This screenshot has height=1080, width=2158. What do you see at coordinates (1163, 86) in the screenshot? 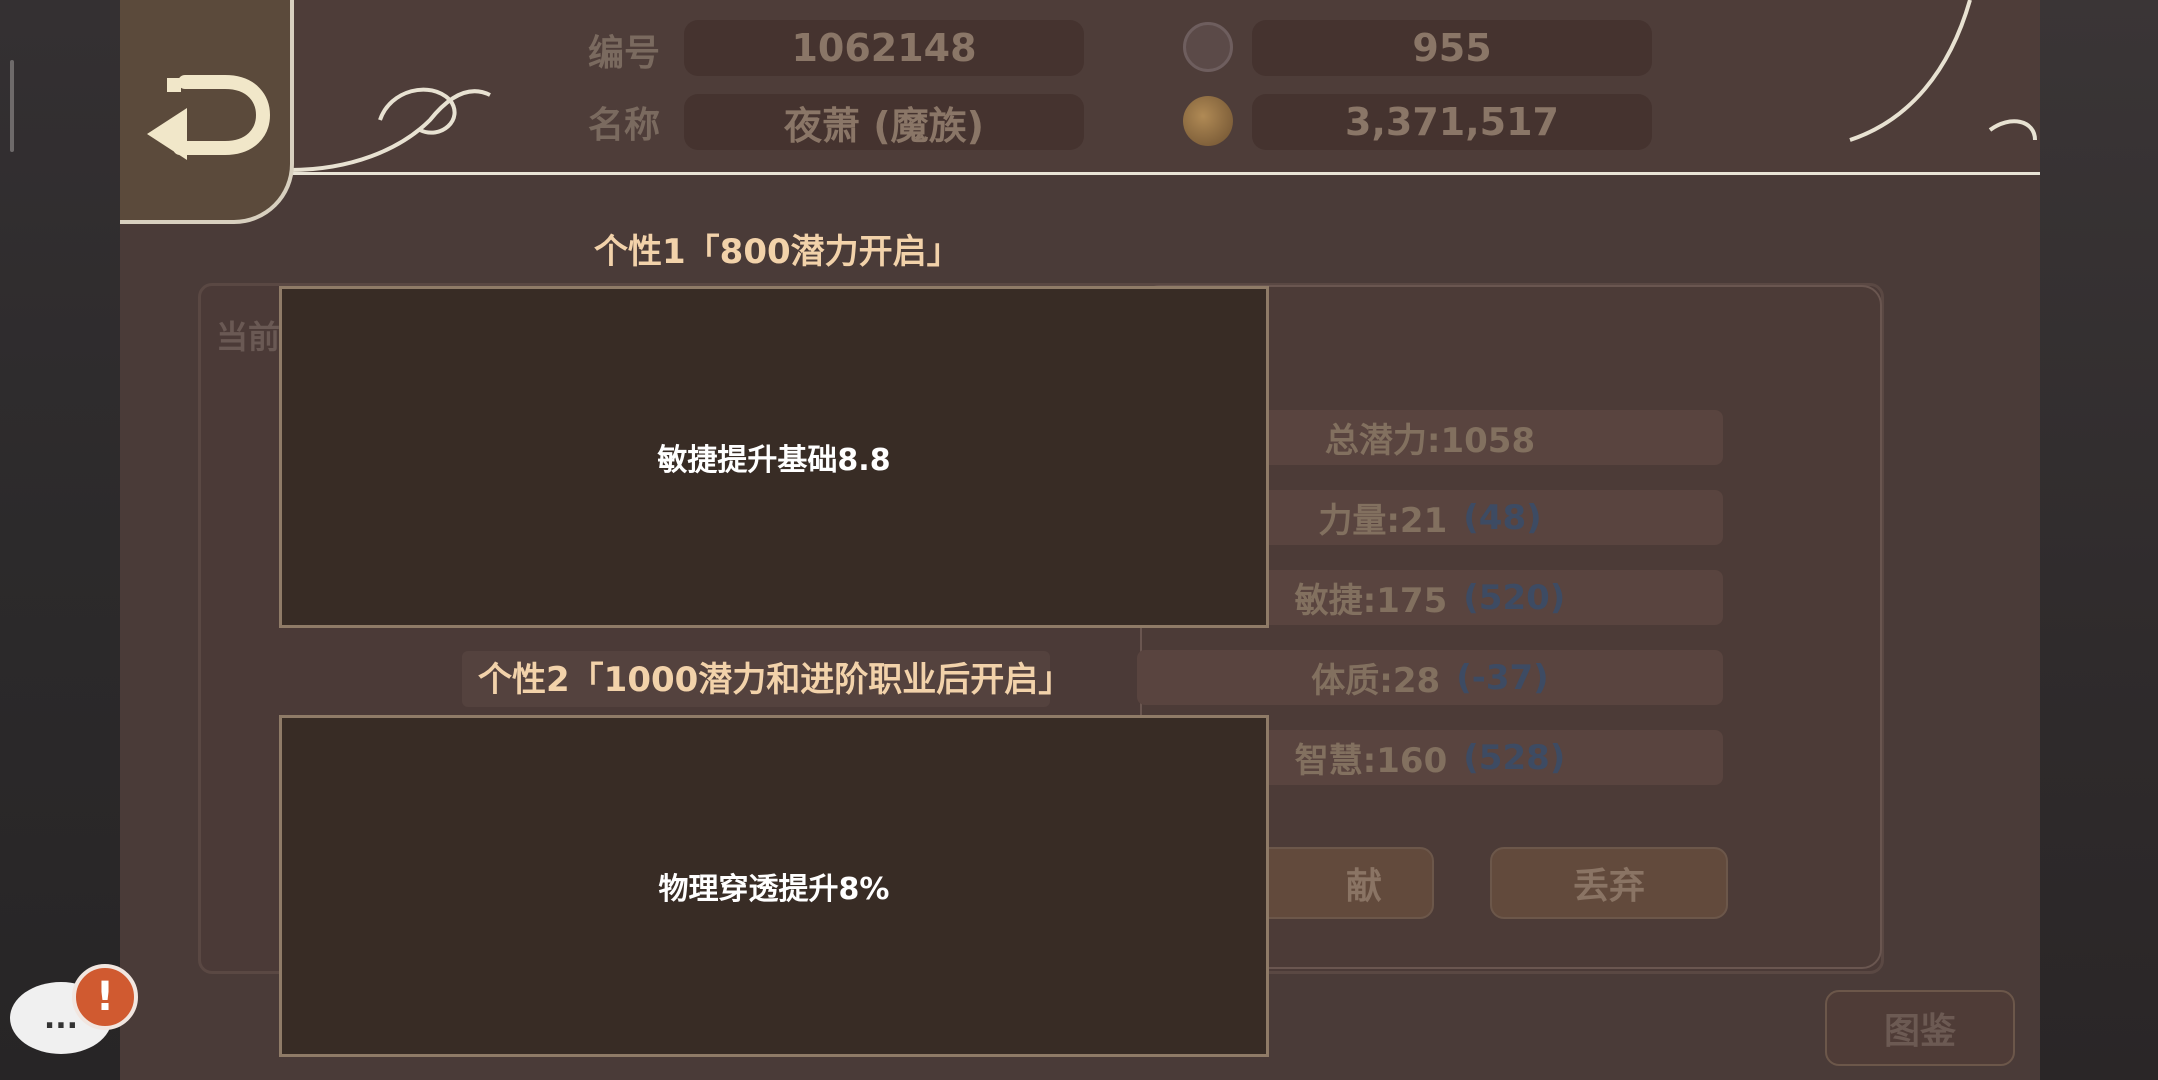
I see `ornate-border` at bounding box center [1163, 86].